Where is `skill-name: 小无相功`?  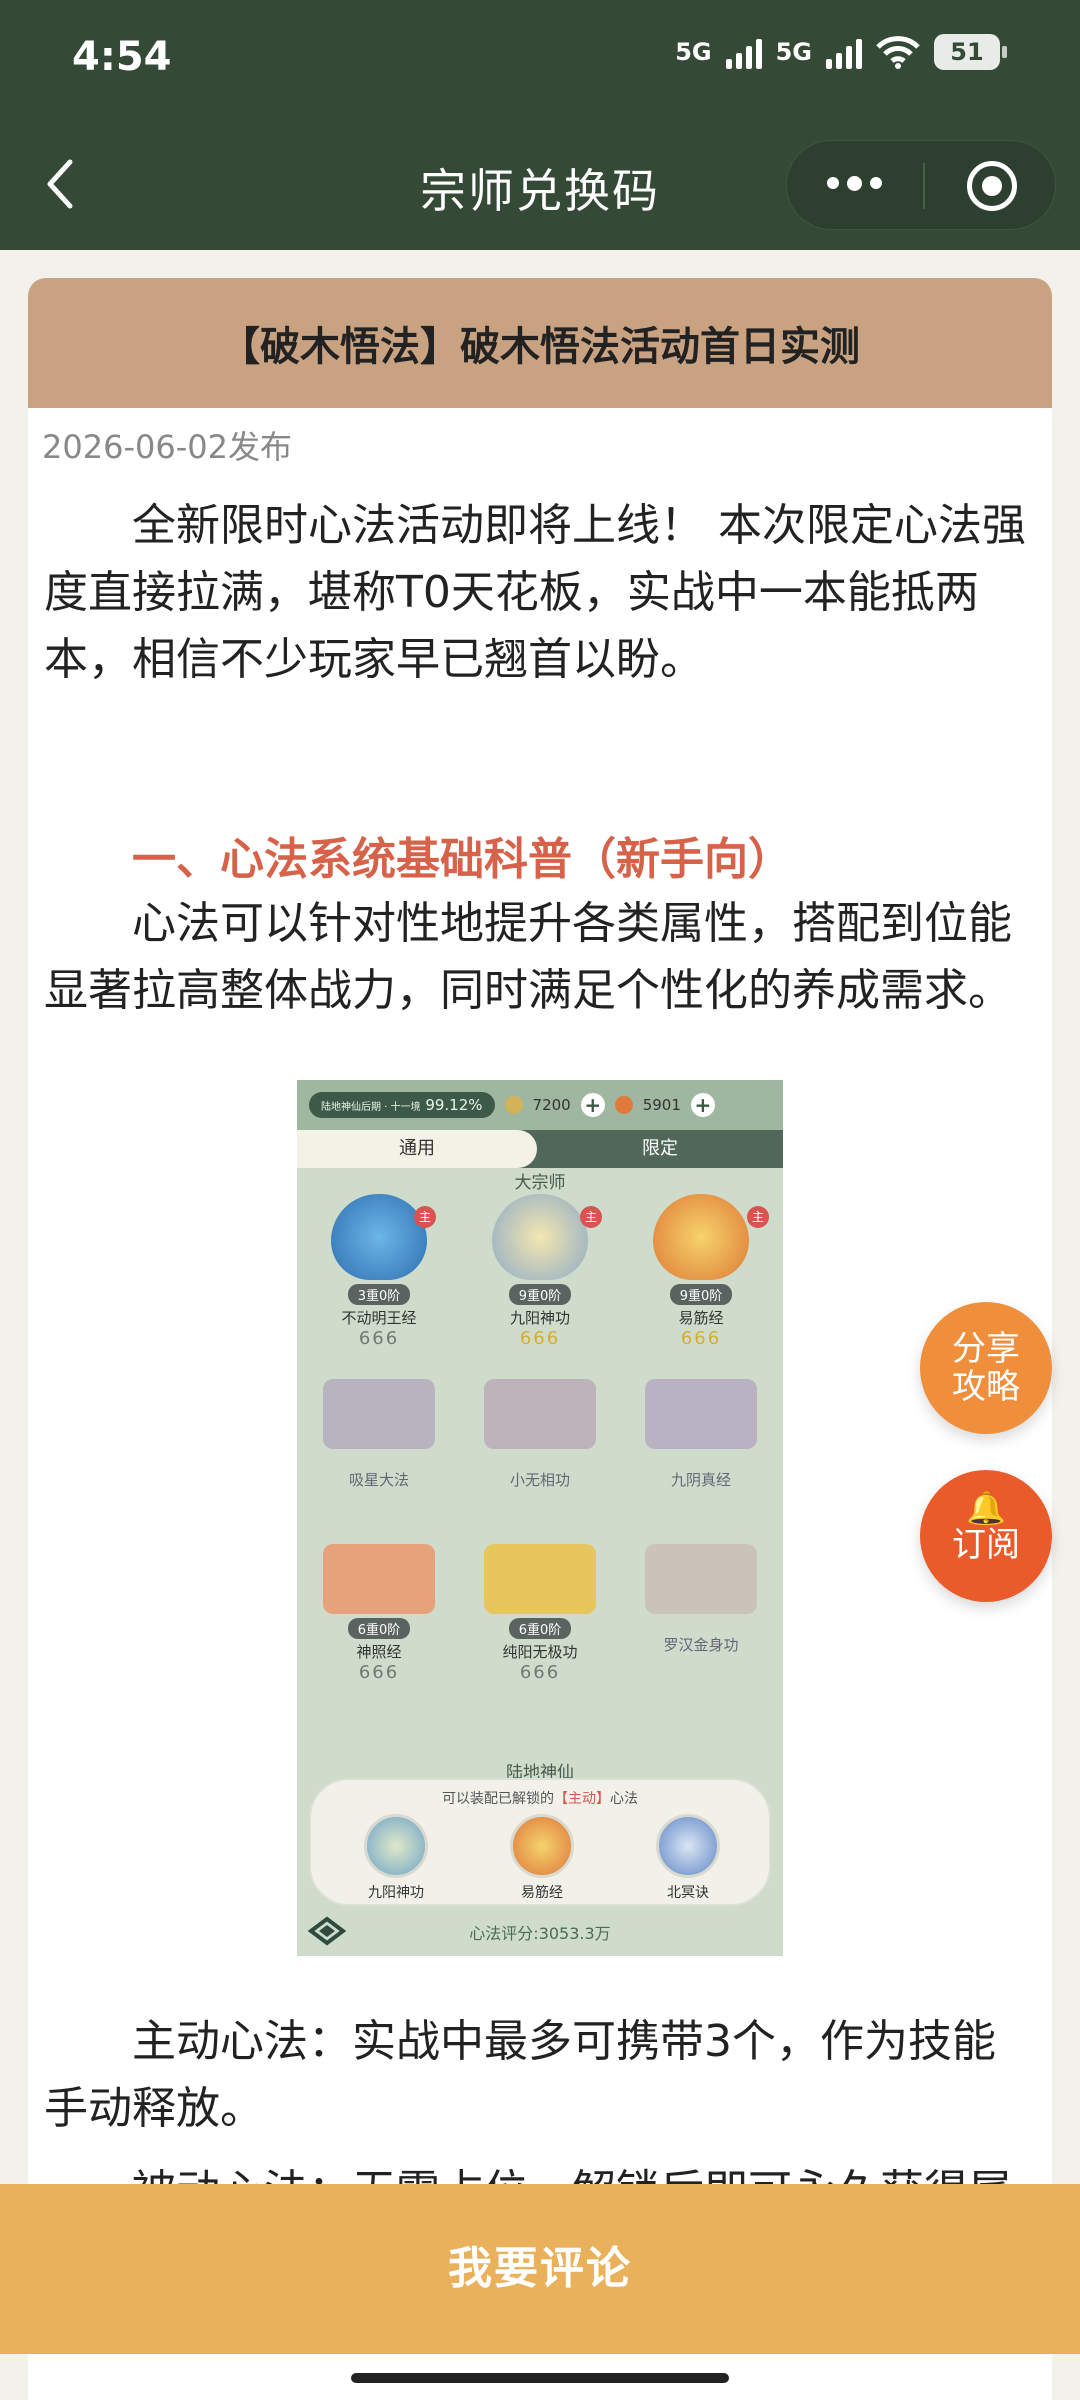 skill-name: 小无相功 is located at coordinates (539, 1480).